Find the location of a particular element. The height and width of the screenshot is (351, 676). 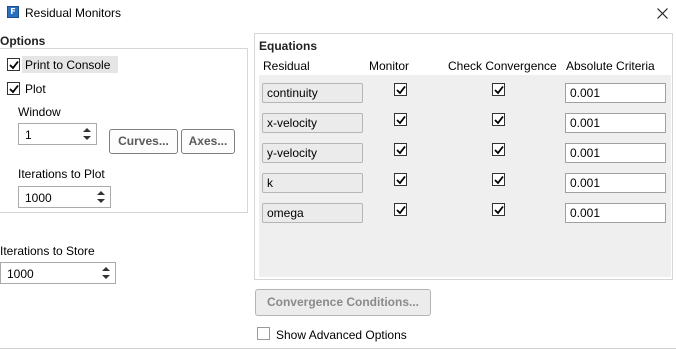

title-bar: F Residual Monitors is located at coordinates (338, 13).